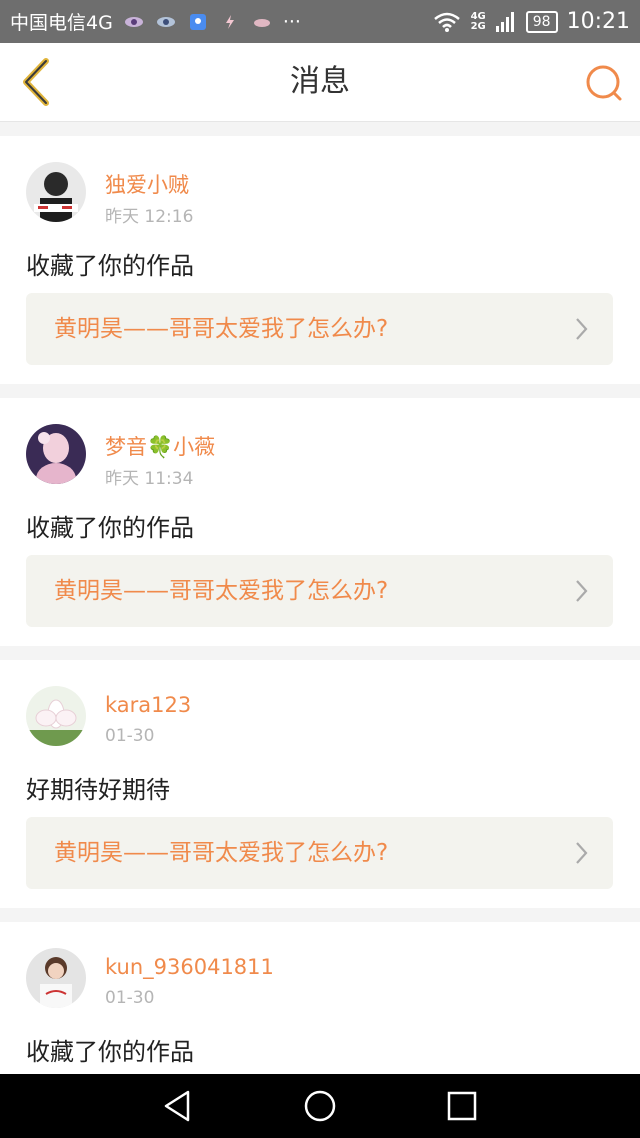 The width and height of the screenshot is (640, 1138). What do you see at coordinates (478, 26) in the screenshot?
I see `net-2g-label: 2G` at bounding box center [478, 26].